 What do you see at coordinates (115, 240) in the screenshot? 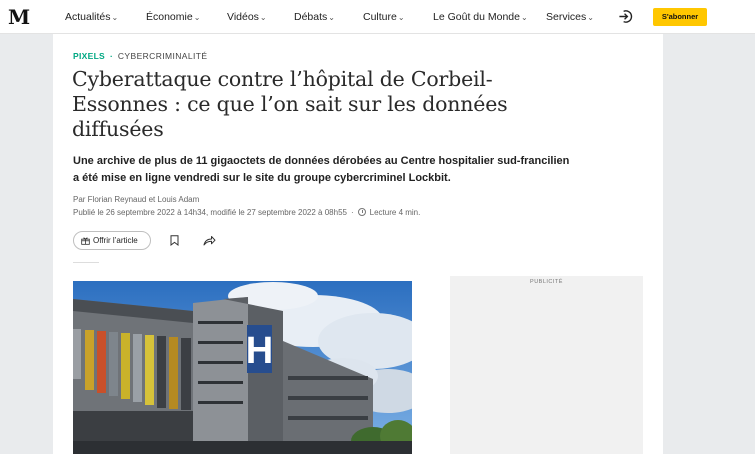
I see `gift-label: Offrir l’article` at bounding box center [115, 240].